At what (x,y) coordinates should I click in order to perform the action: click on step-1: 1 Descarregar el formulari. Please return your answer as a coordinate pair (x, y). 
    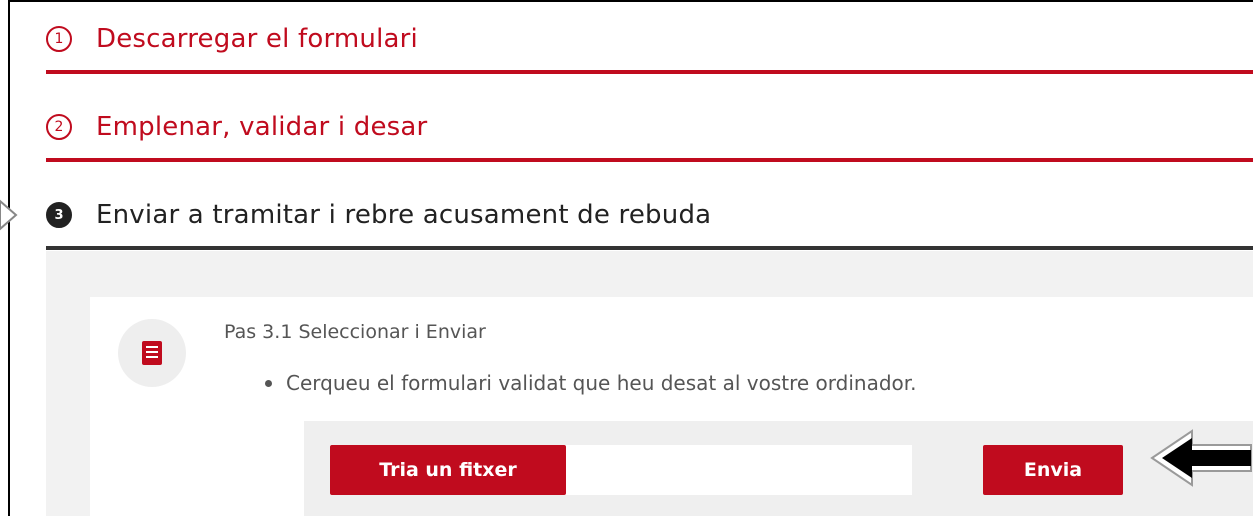
    Looking at the image, I should click on (649, 39).